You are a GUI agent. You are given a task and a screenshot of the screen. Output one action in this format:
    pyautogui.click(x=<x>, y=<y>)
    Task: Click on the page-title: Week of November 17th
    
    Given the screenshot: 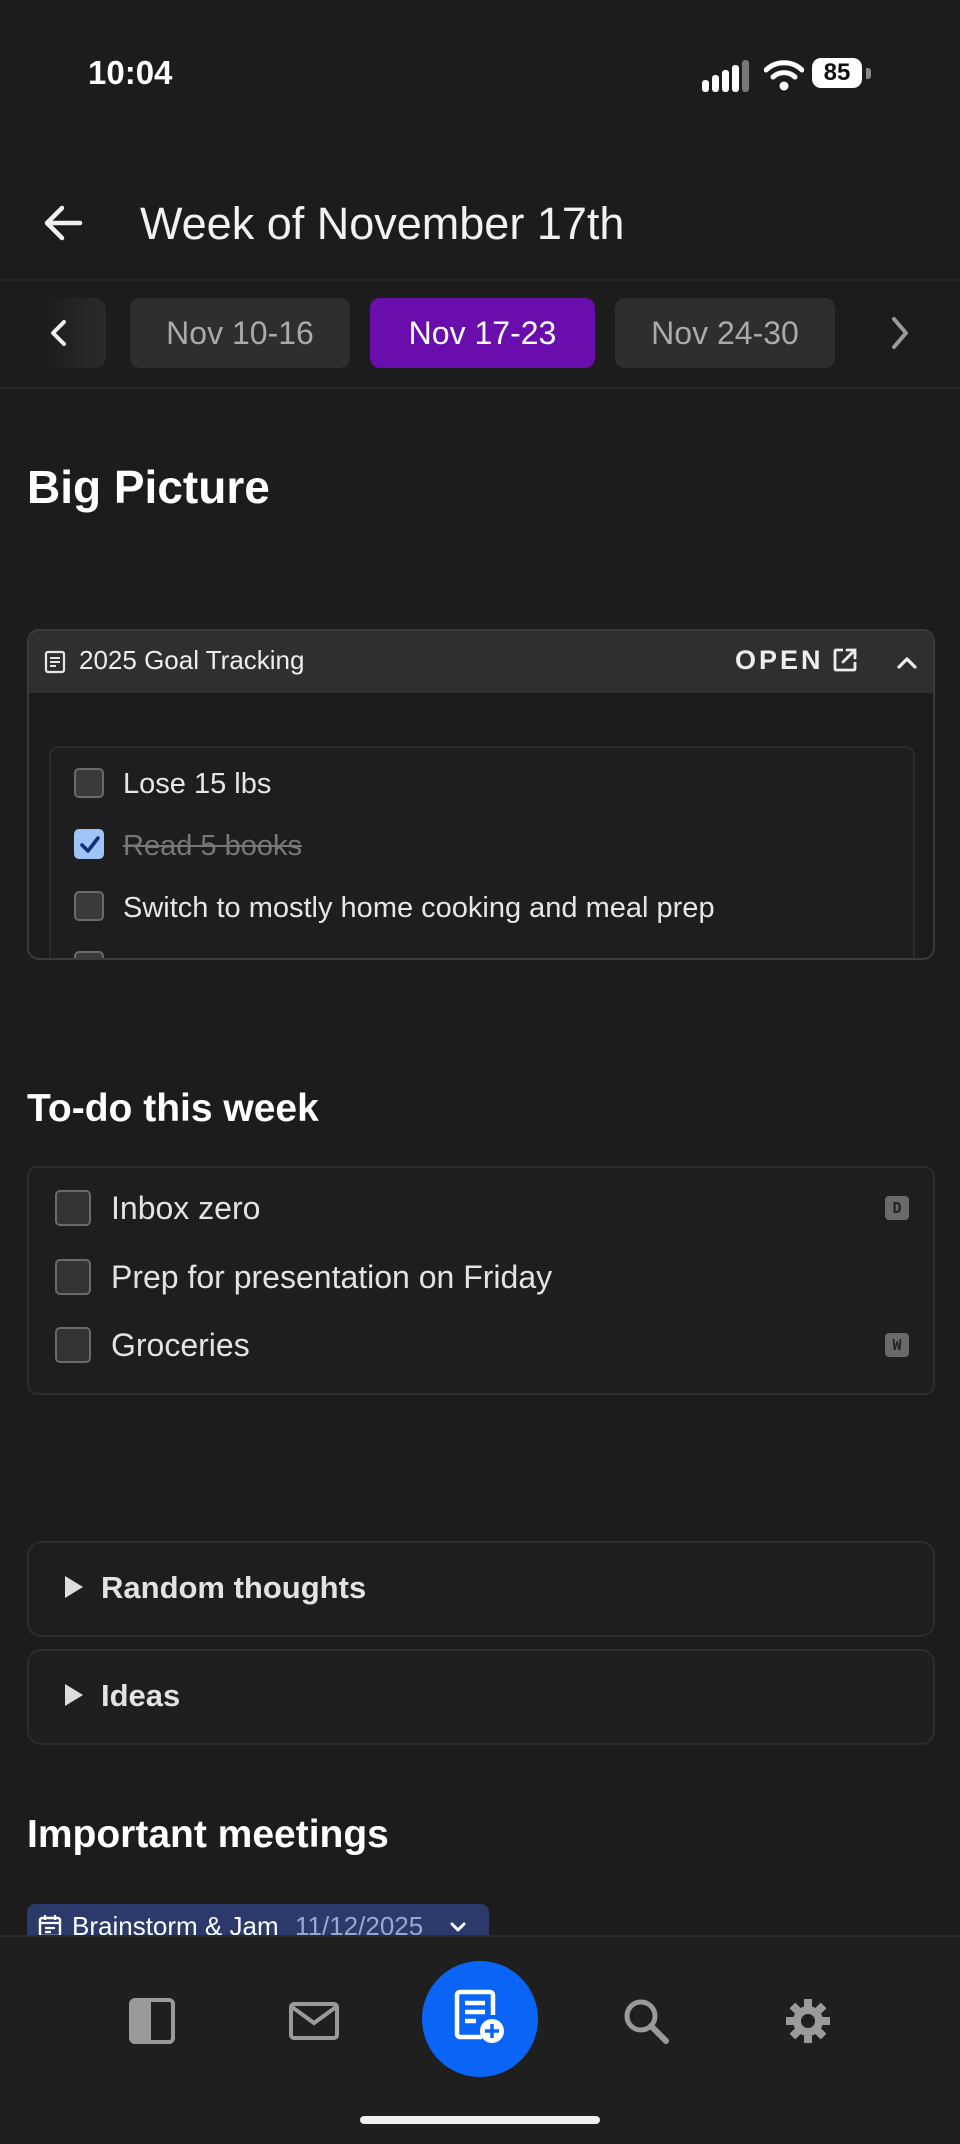 What is the action you would take?
    pyautogui.click(x=382, y=223)
    